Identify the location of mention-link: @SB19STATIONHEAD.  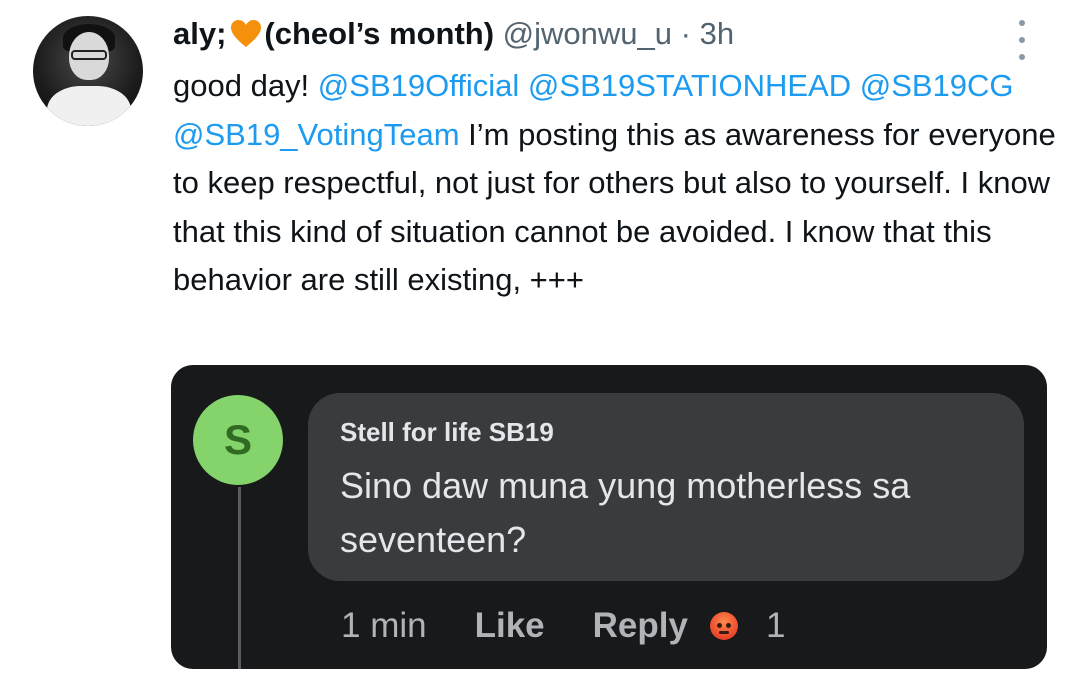
(689, 85).